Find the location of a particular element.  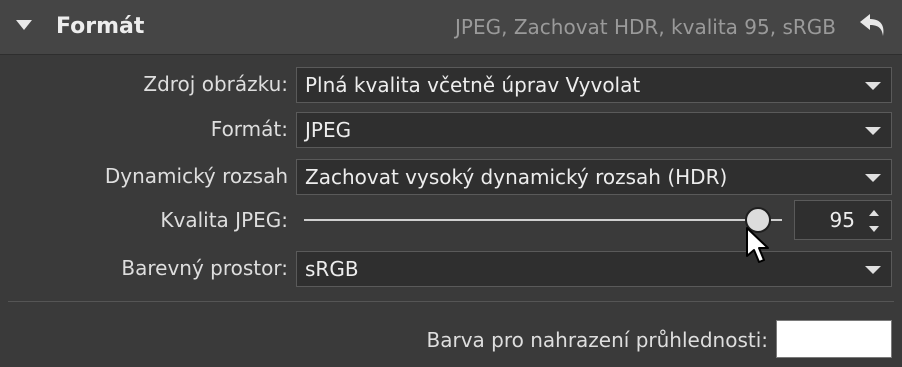

source-select: Plná kvalita včetně úprav Vyvolat is located at coordinates (594, 85).